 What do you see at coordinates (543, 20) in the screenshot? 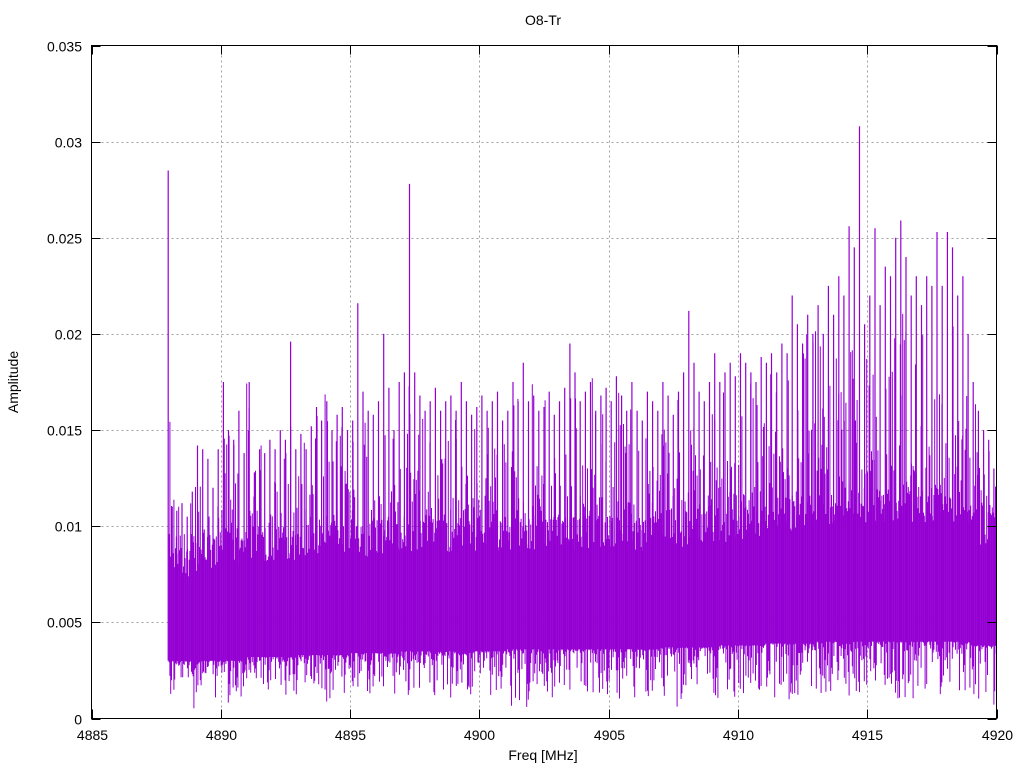
I see `chart-title: O8-Tr` at bounding box center [543, 20].